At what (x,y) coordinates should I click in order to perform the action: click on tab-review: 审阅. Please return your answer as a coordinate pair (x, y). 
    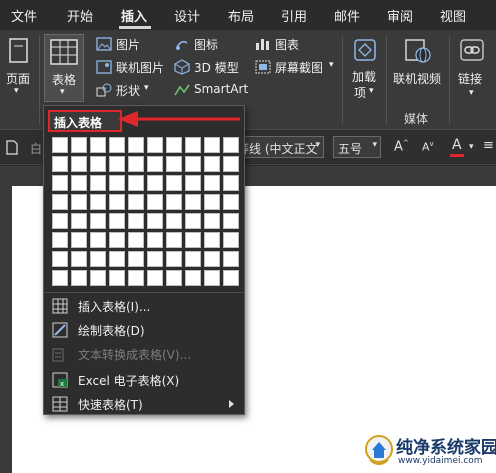
    Looking at the image, I should click on (400, 15).